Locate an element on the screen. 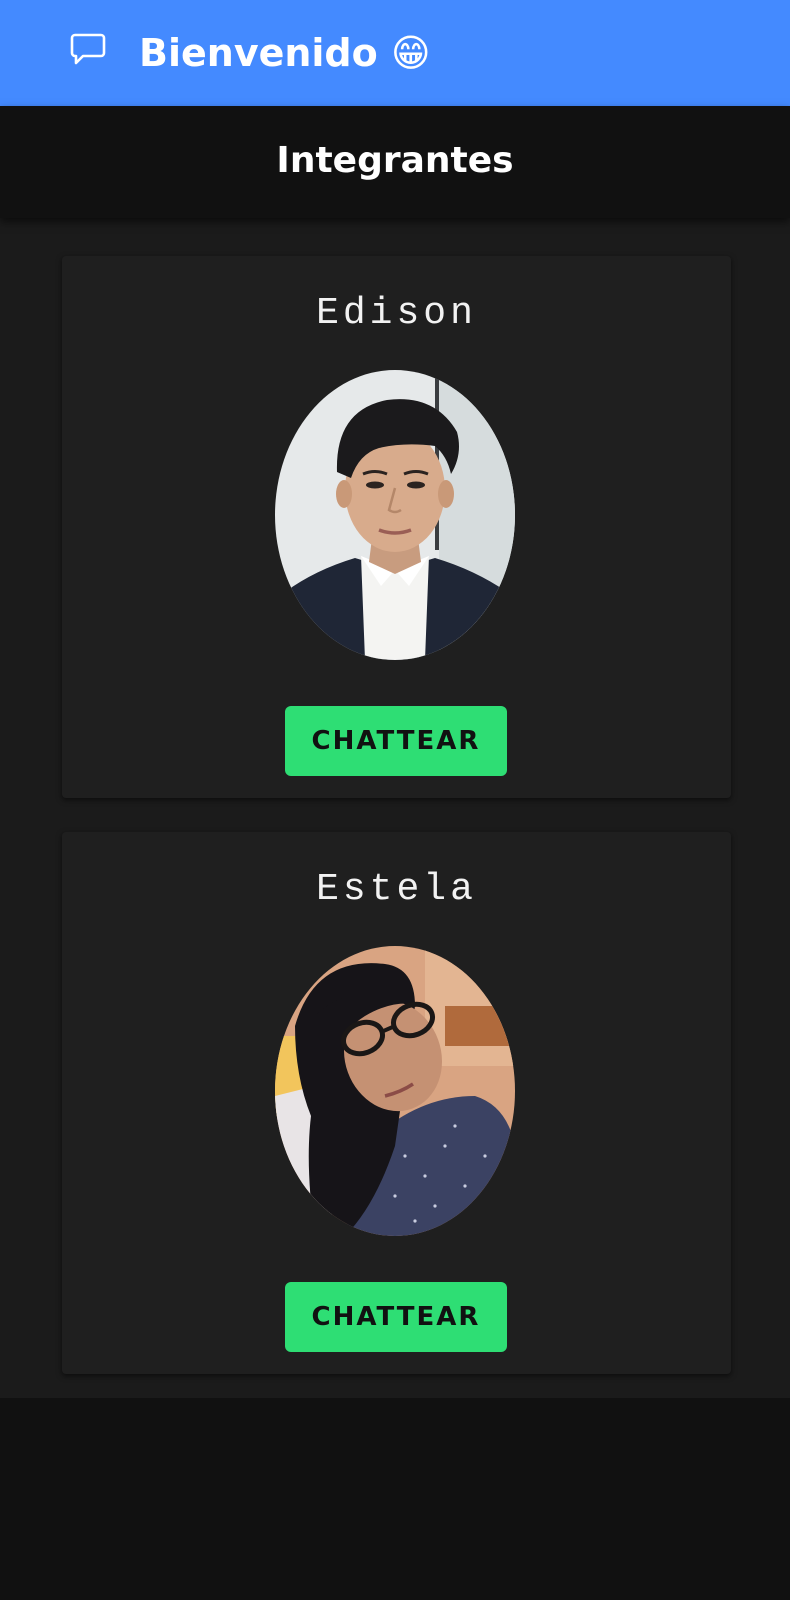 Image resolution: width=790 pixels, height=1600 pixels. person-photo-edison is located at coordinates (395, 515).